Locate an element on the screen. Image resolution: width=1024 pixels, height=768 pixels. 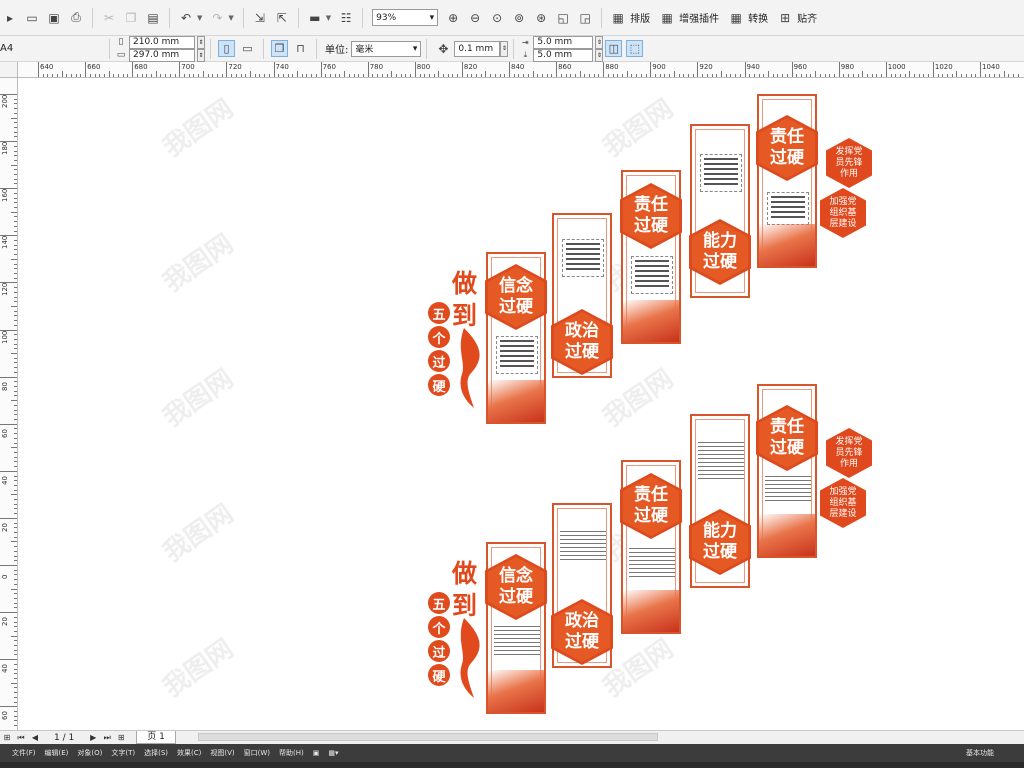
landscape-toggle: ▭ is located at coordinates (247, 48).